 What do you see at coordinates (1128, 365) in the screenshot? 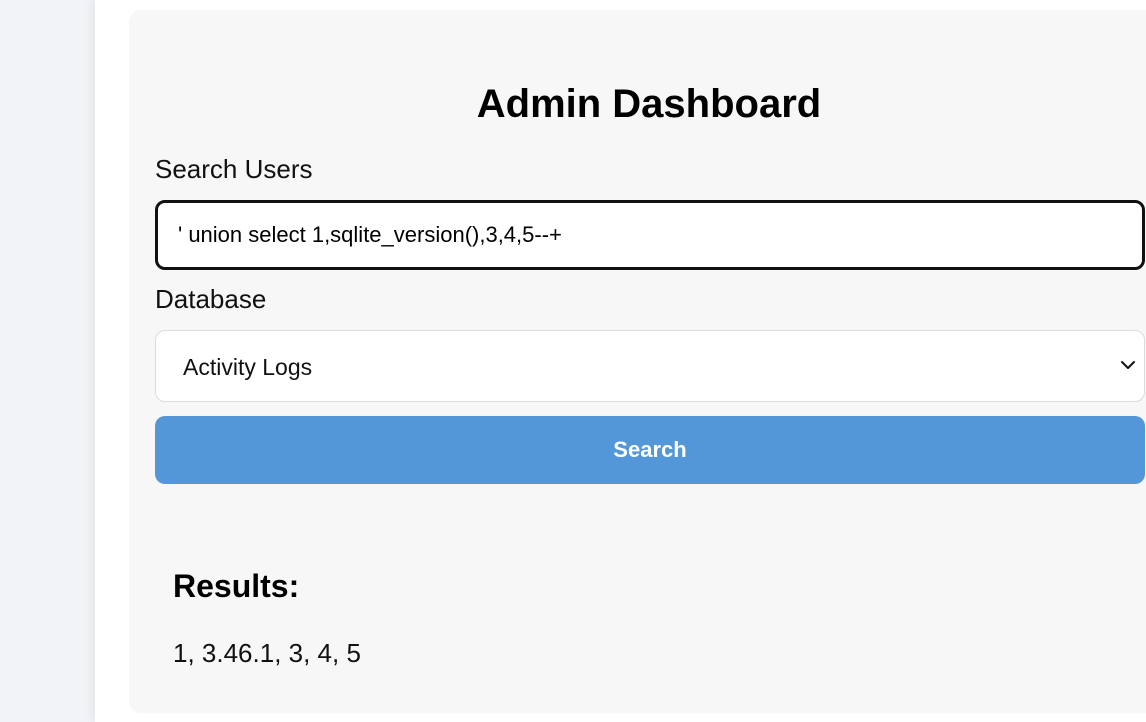
I see `chevron-down-icon` at bounding box center [1128, 365].